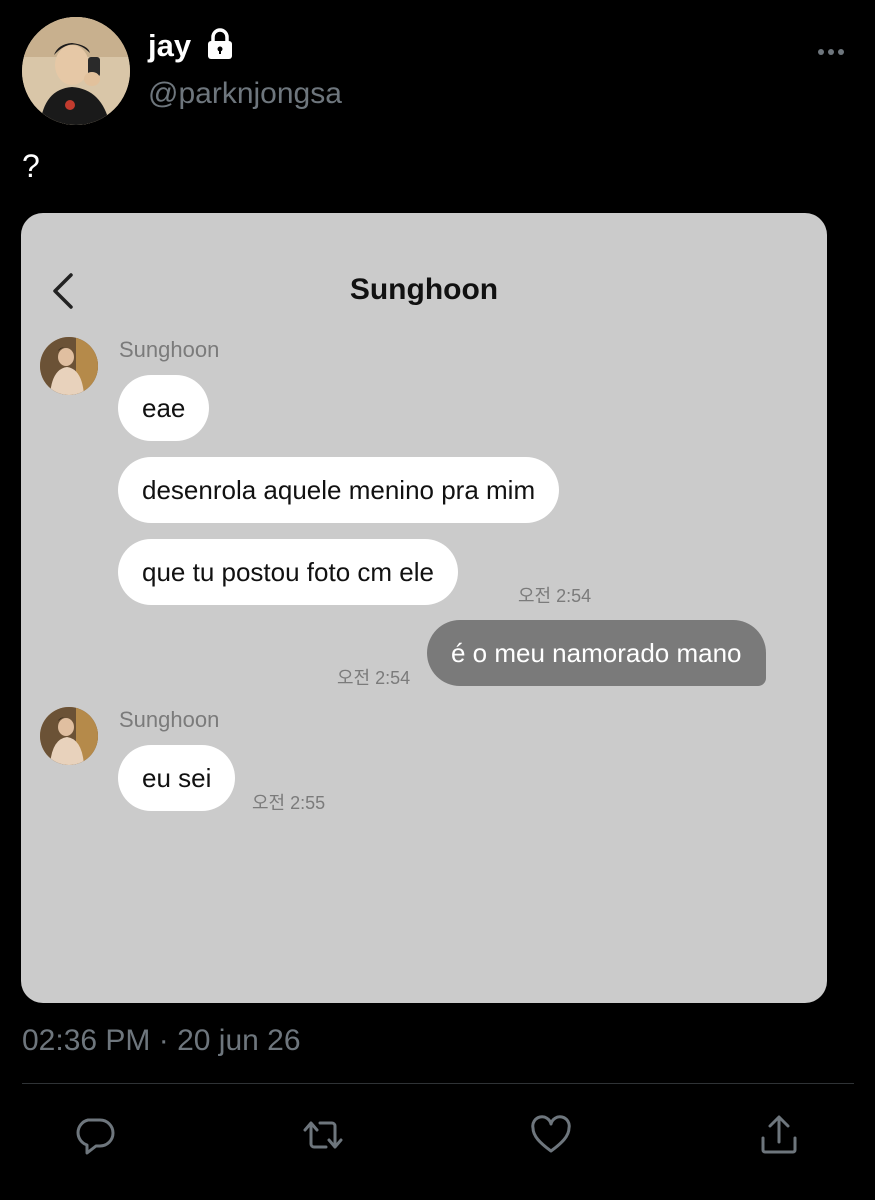 The height and width of the screenshot is (1200, 875). I want to click on author-avatar, so click(76, 71).